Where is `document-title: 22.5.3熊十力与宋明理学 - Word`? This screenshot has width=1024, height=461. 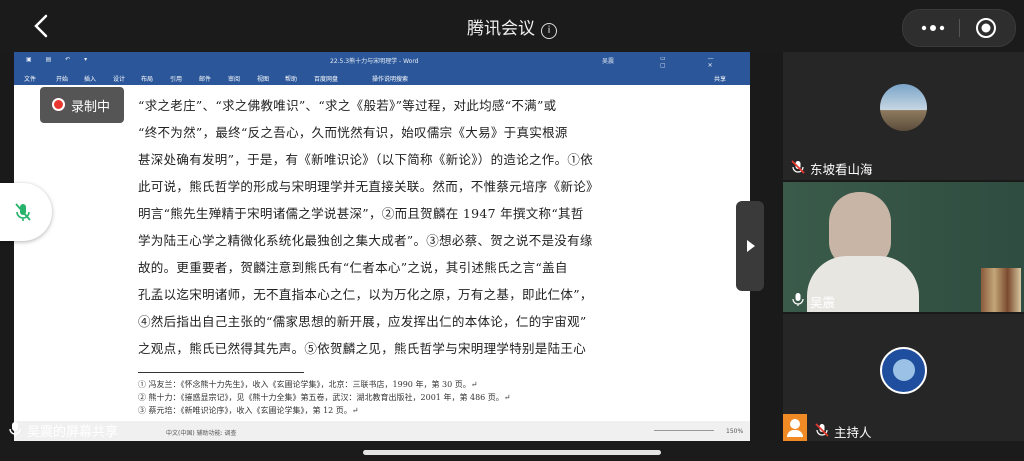
document-title: 22.5.3熊十力与宋明理学 - Word is located at coordinates (374, 61).